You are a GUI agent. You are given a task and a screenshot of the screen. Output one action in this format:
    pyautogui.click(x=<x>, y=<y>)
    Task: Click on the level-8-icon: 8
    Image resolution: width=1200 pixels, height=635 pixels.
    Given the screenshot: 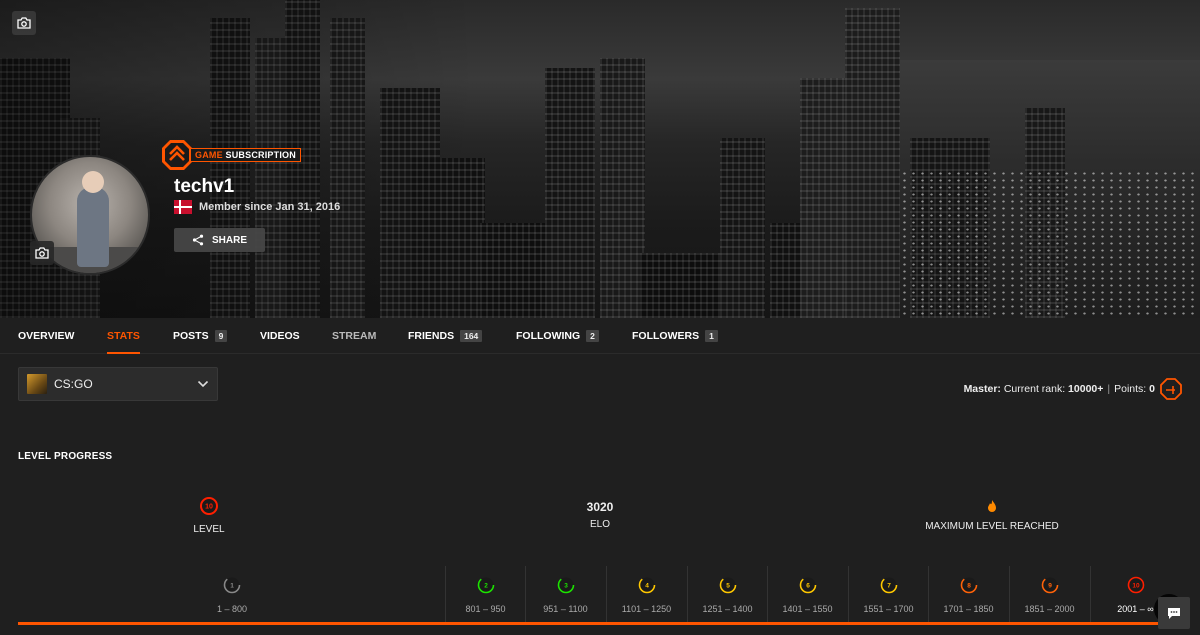 What is the action you would take?
    pyautogui.click(x=968, y=585)
    